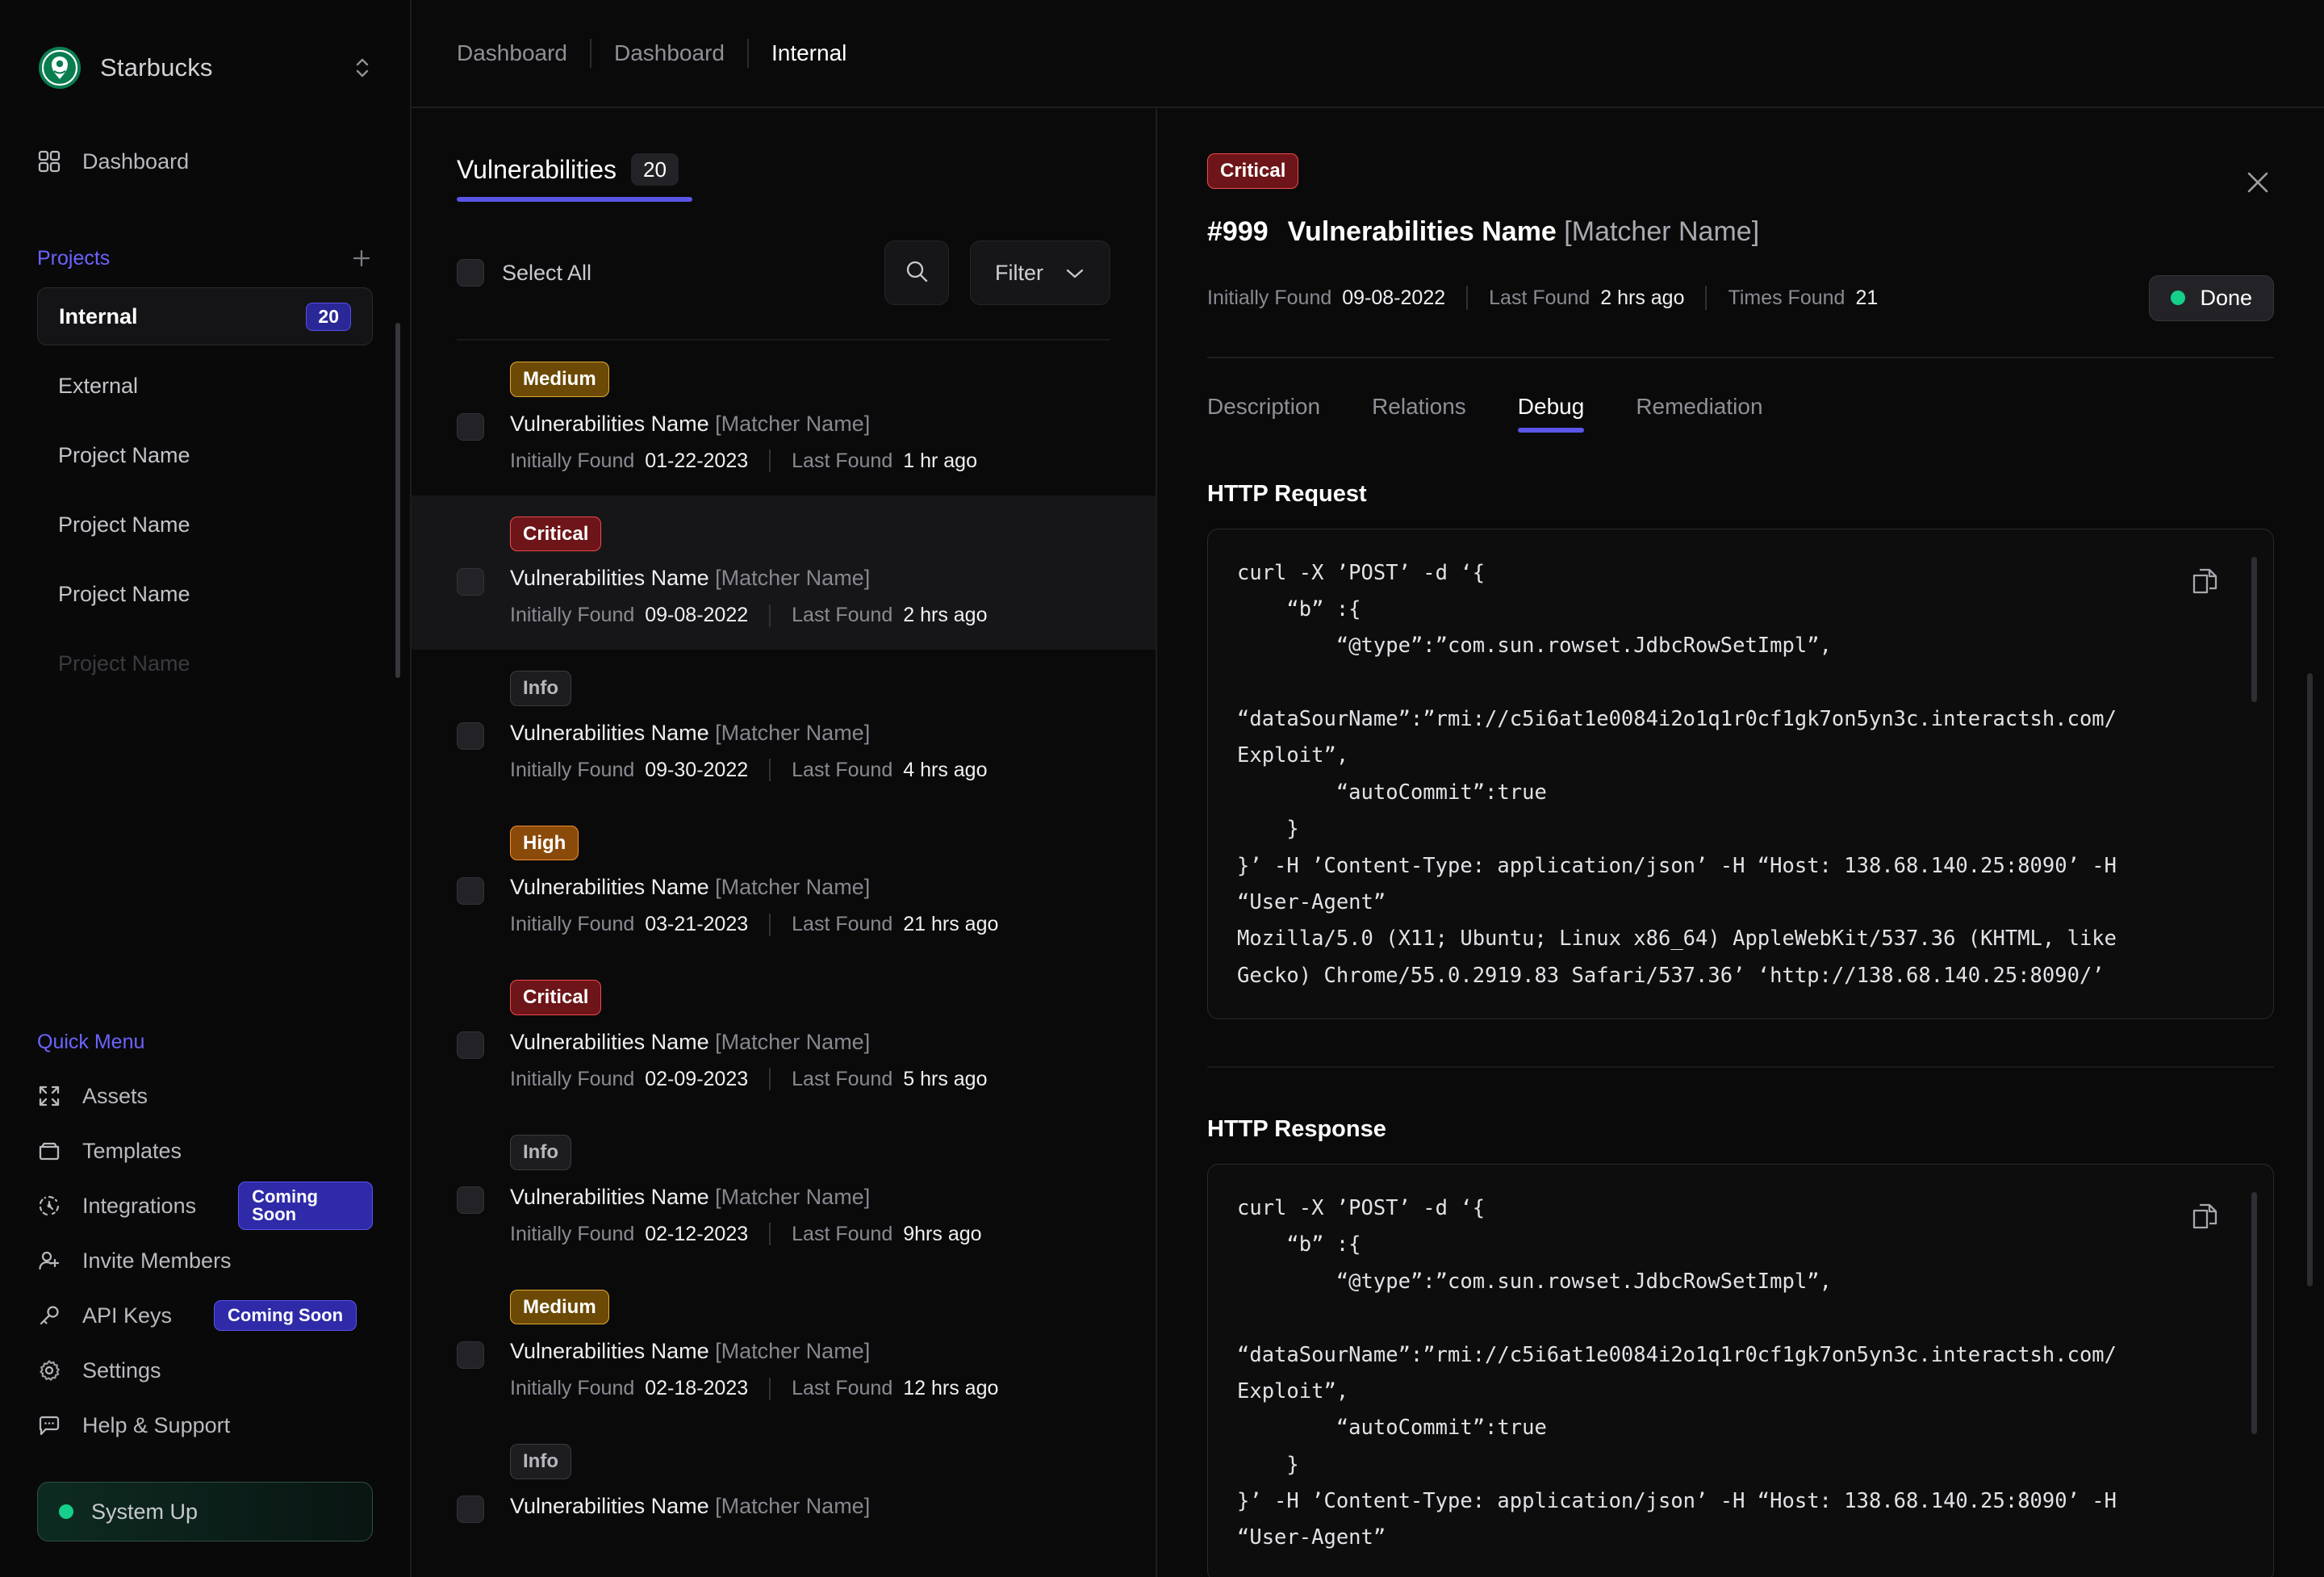 The height and width of the screenshot is (1577, 2324). I want to click on http-request-title: HTTP Request, so click(1287, 493).